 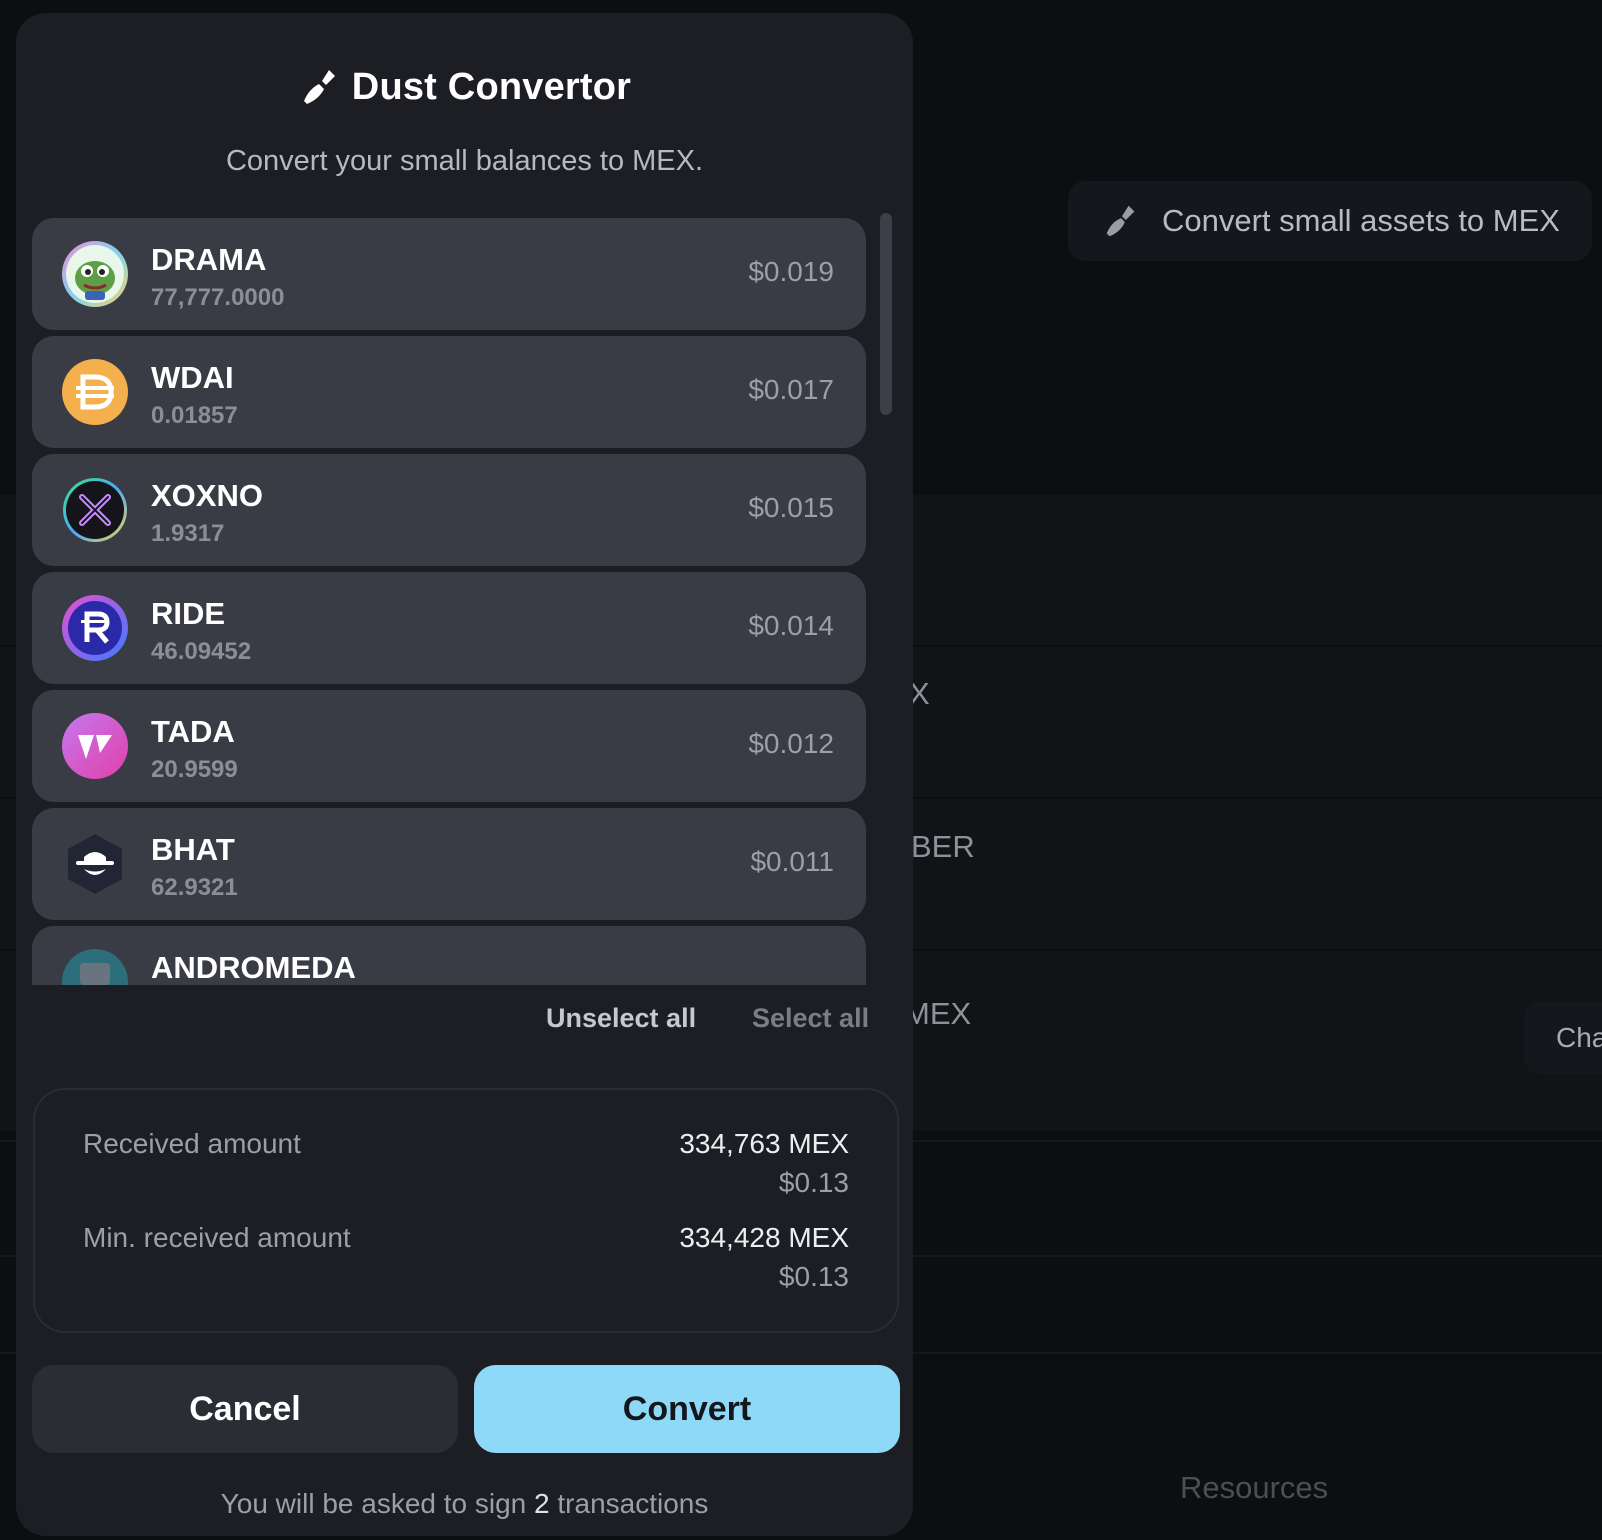 I want to click on bg-fragment: MEX, so click(x=938, y=1013).